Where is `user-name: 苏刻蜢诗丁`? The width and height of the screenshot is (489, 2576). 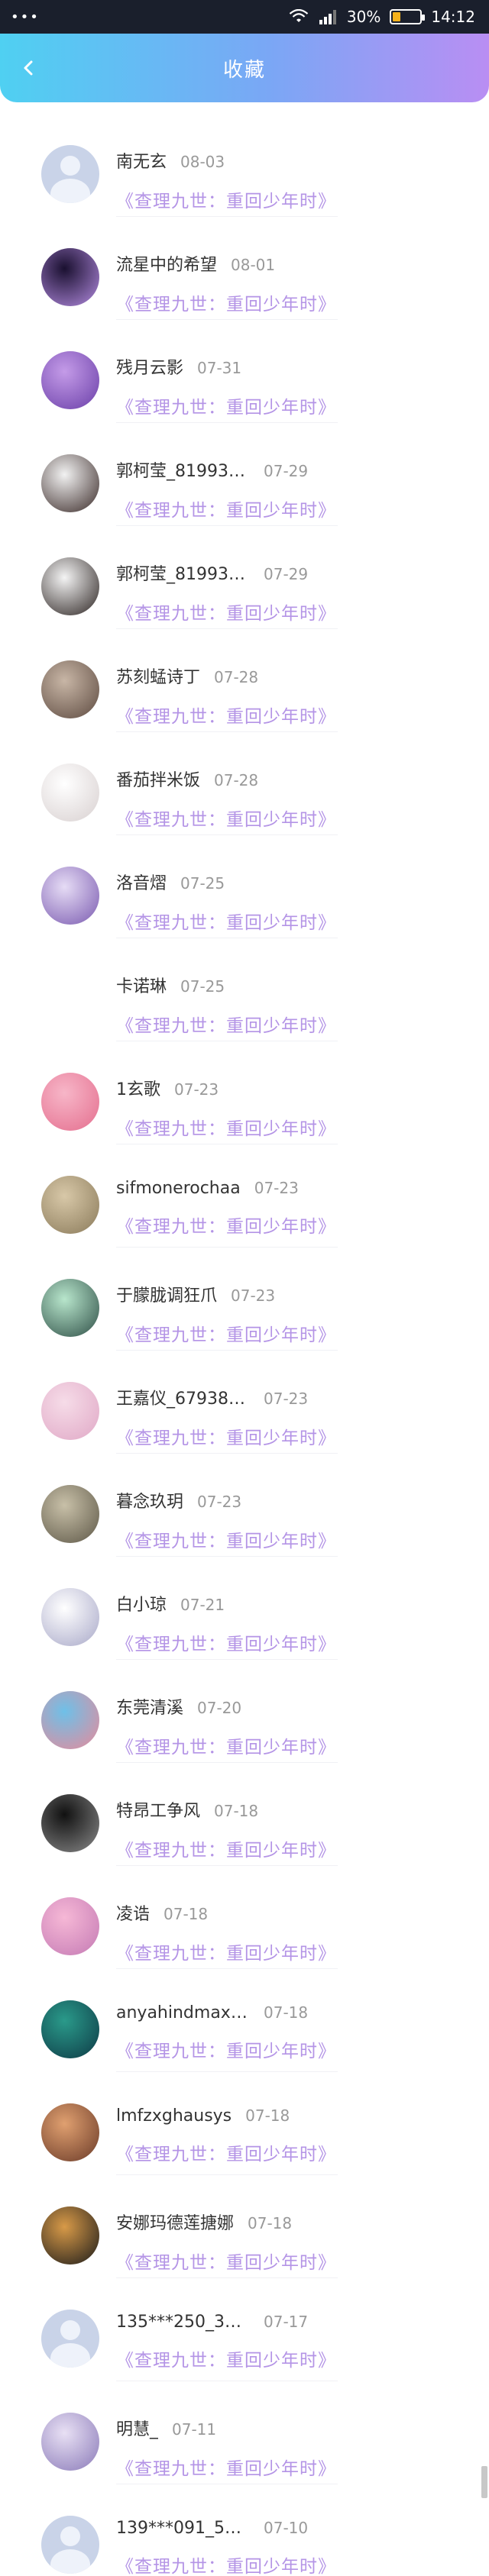
user-name: 苏刻蜢诗丁 is located at coordinates (158, 675).